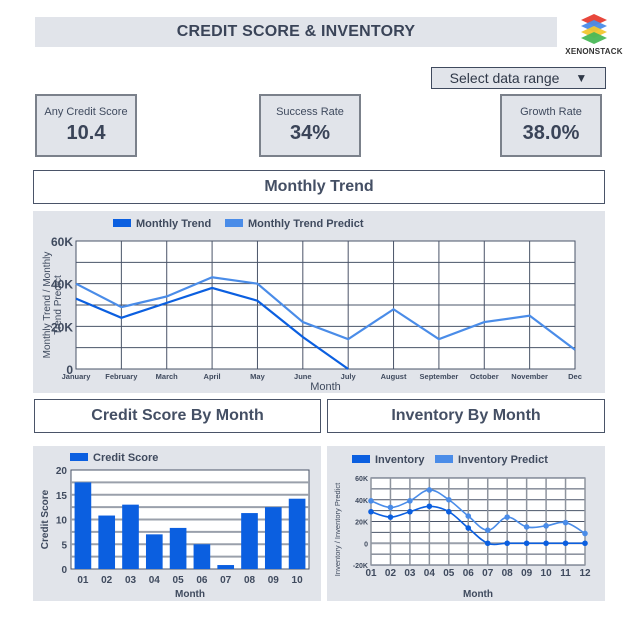 The height and width of the screenshot is (620, 640). What do you see at coordinates (62, 471) in the screenshot?
I see `y-tick-label: 20` at bounding box center [62, 471].